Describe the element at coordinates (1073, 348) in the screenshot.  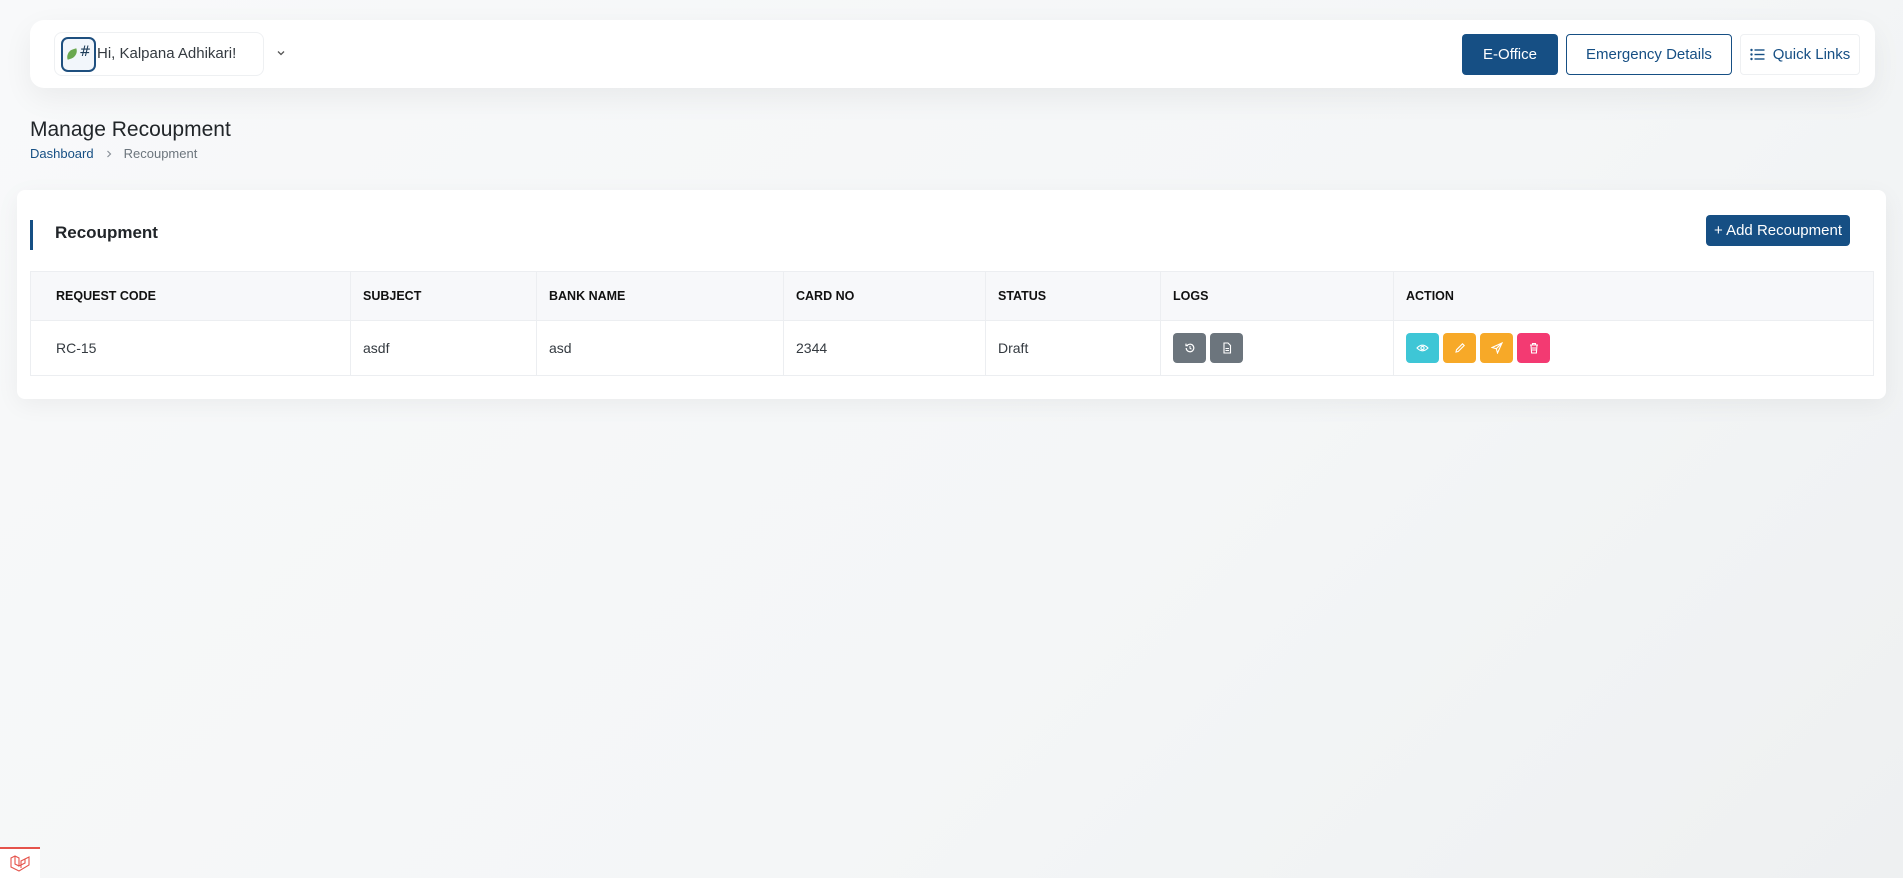
I see `cell-status: Draft` at that location.